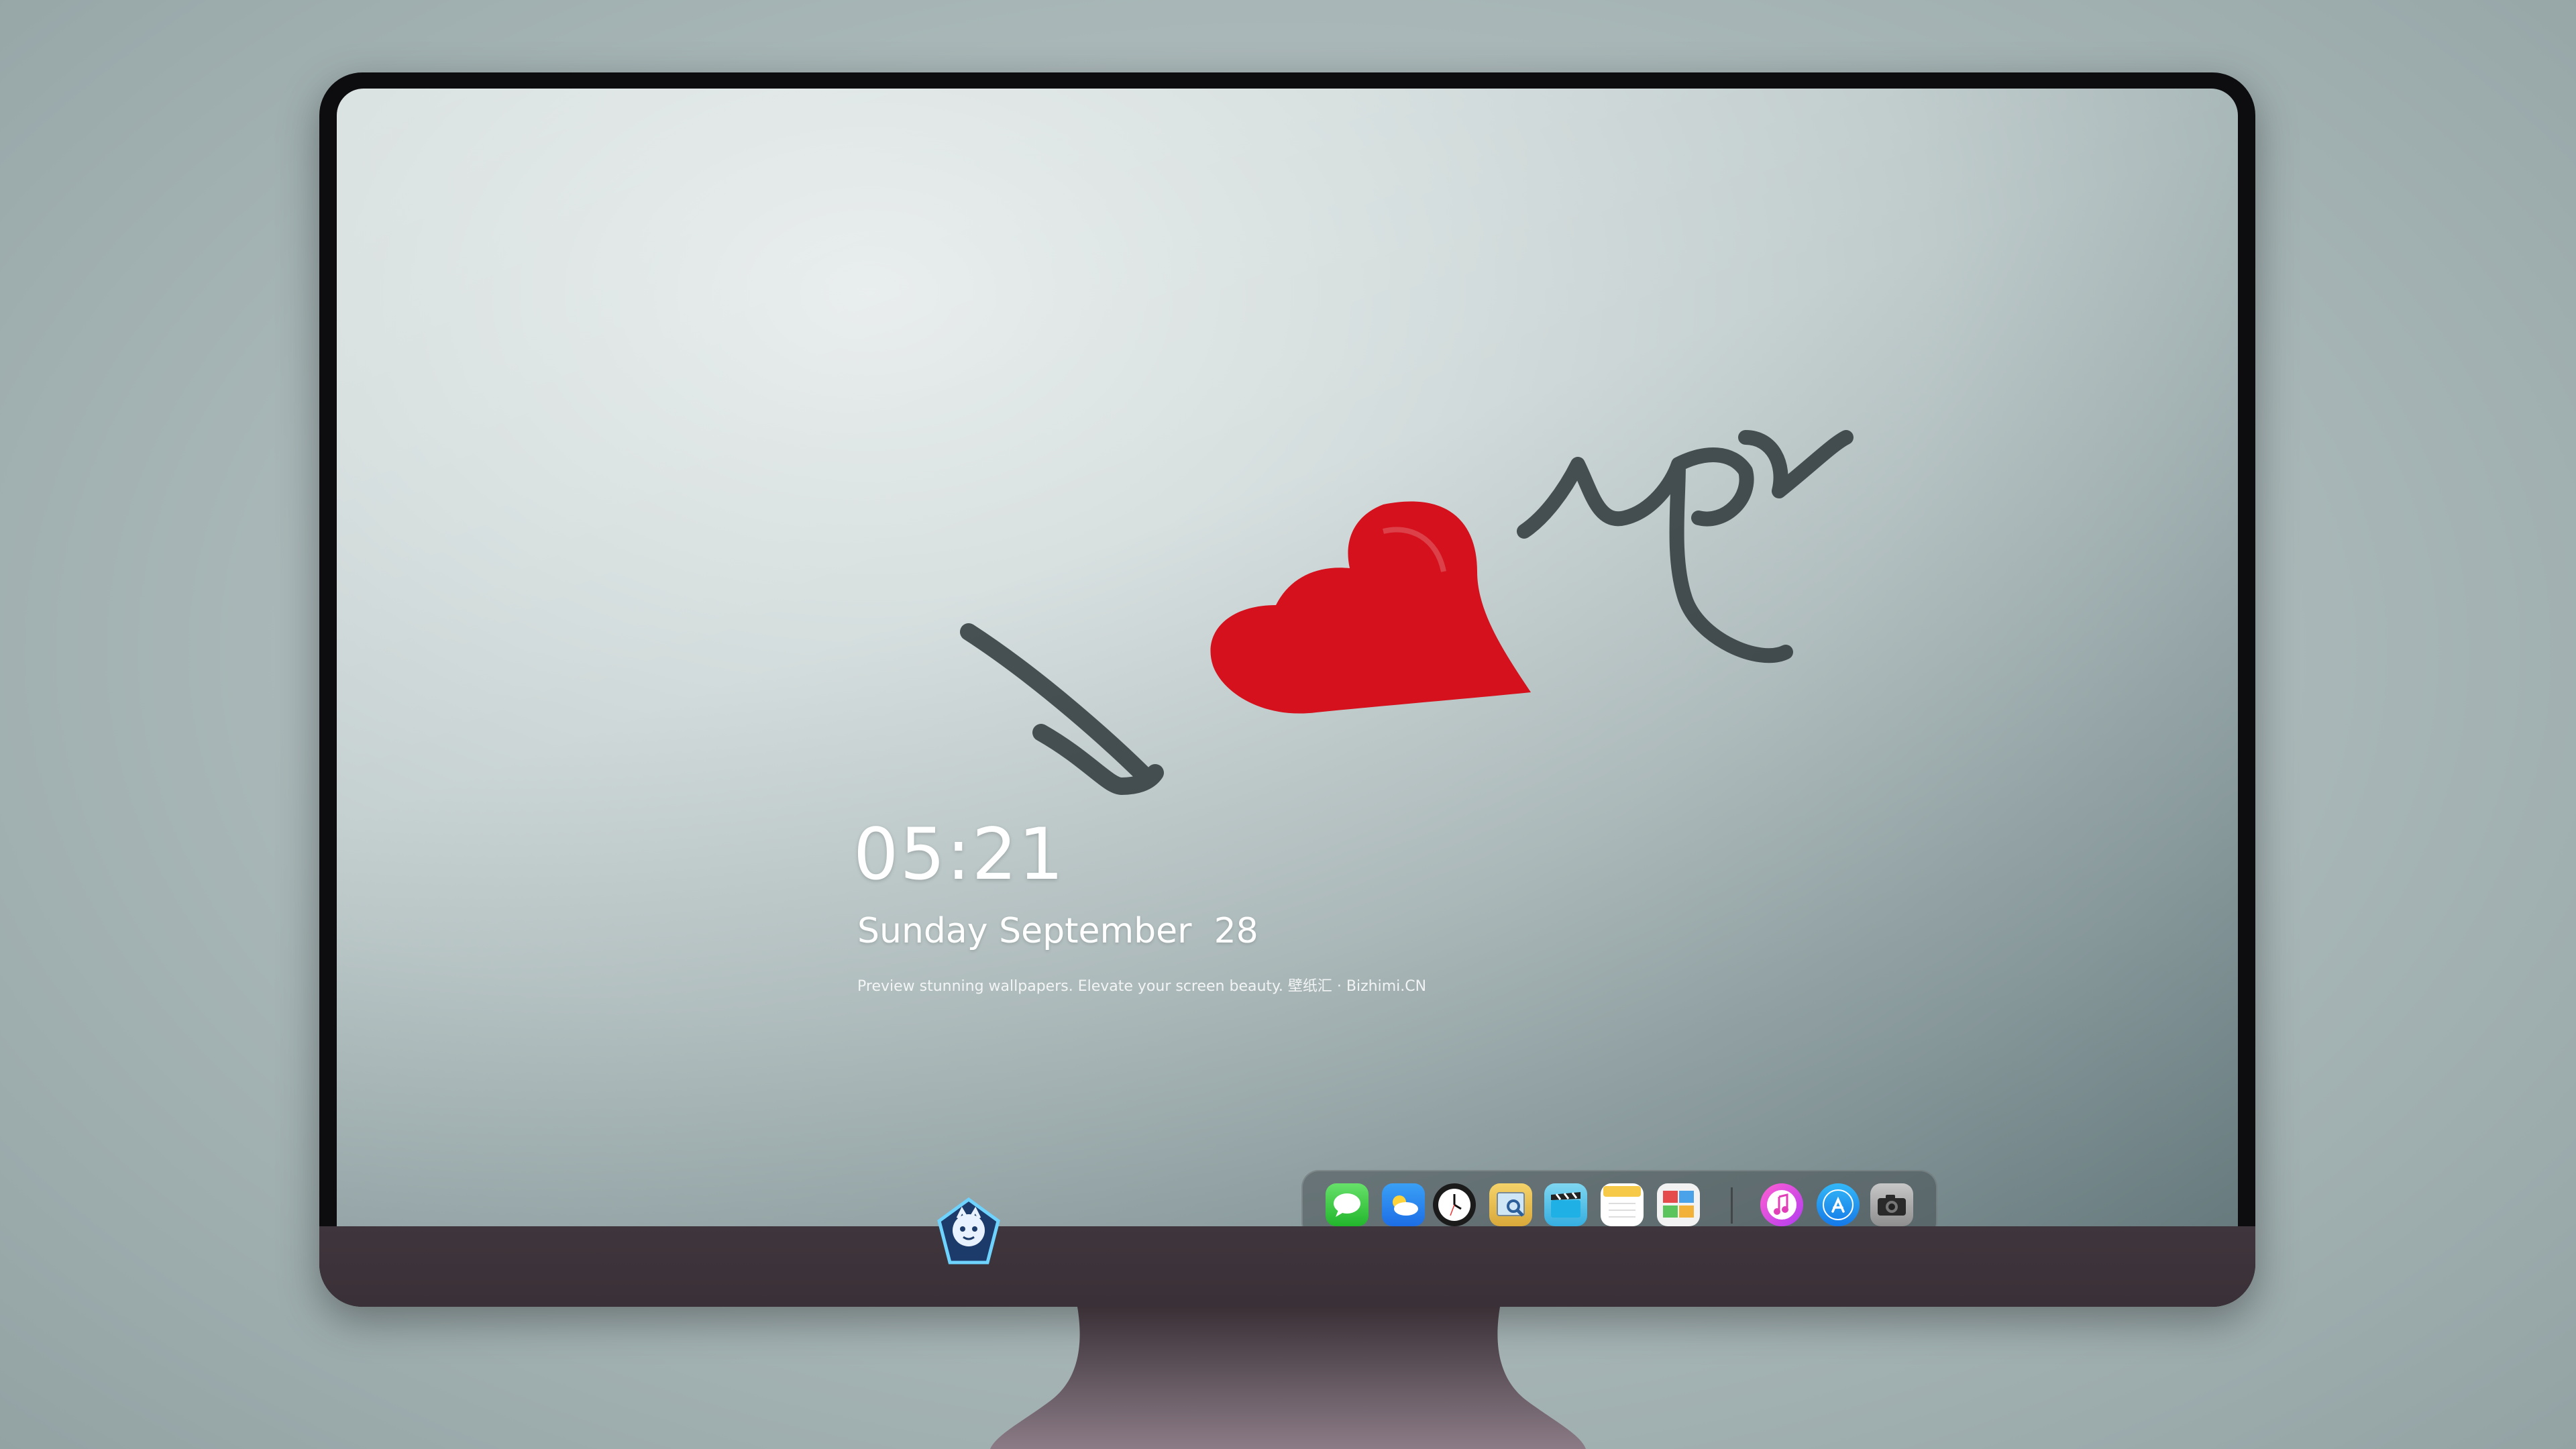  I want to click on mascot-logo-icon, so click(968, 1231).